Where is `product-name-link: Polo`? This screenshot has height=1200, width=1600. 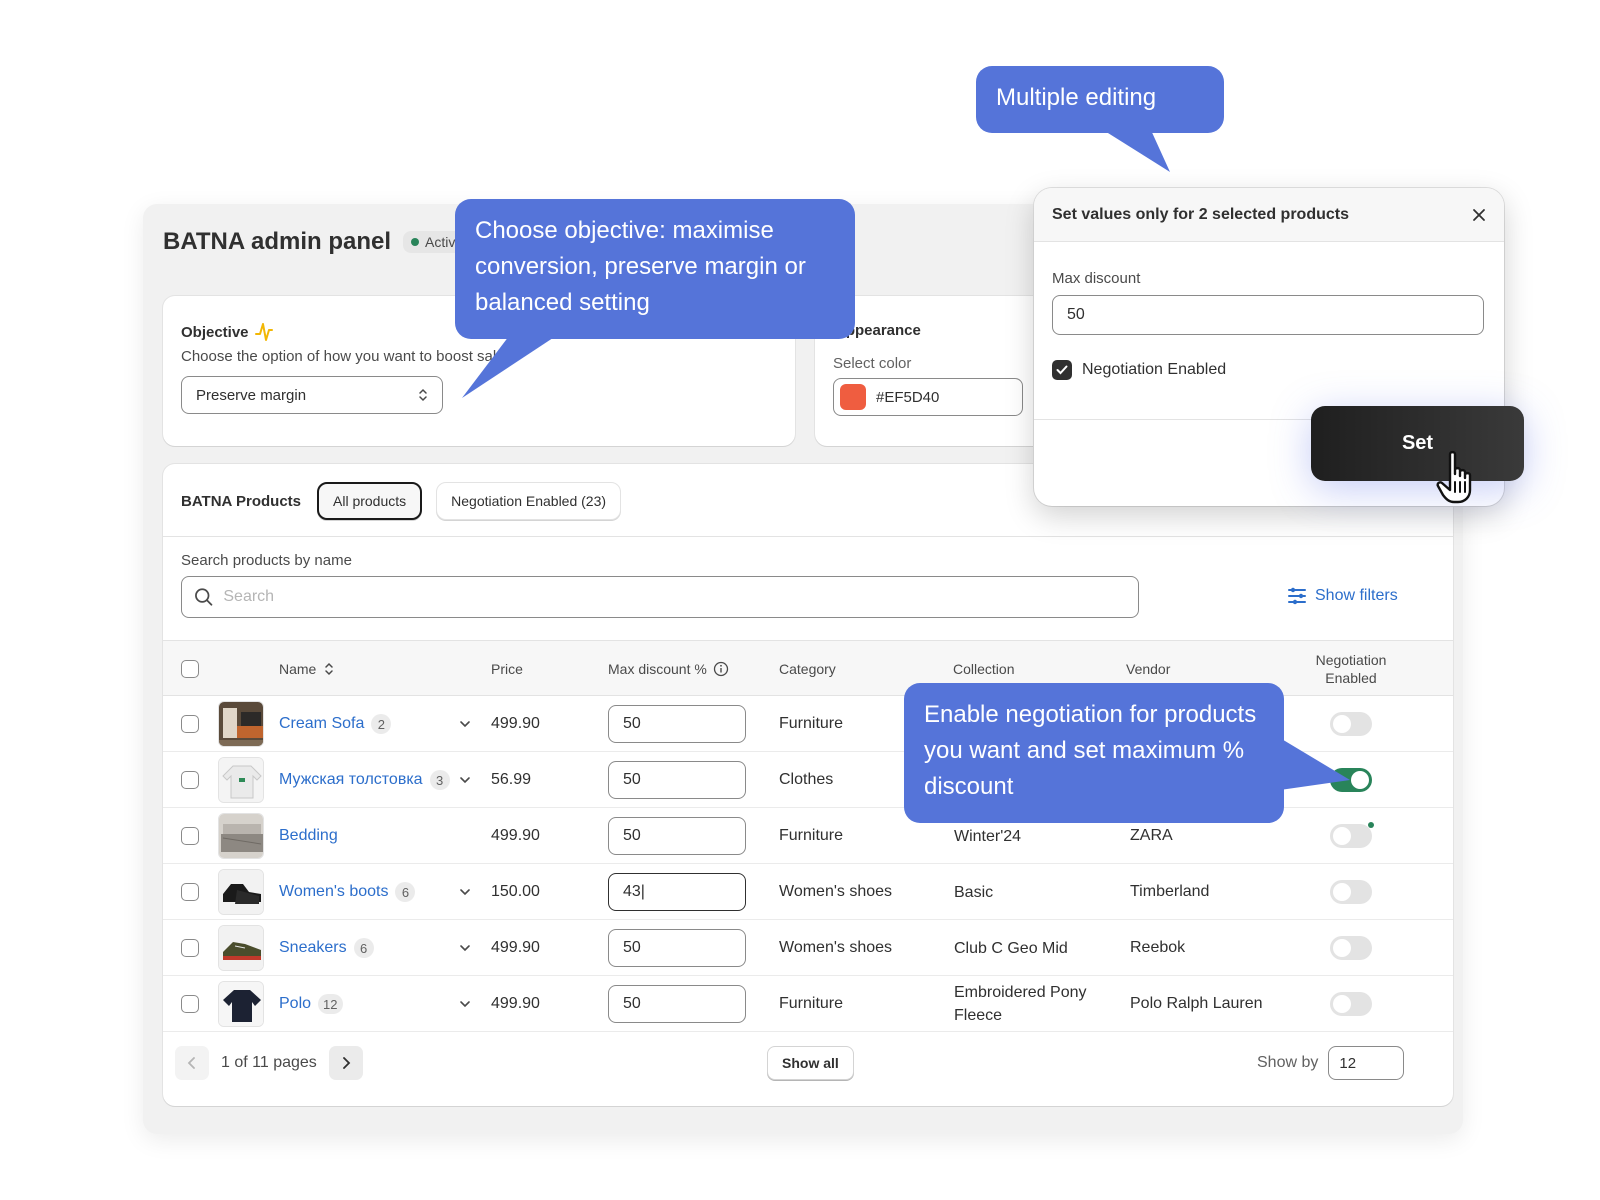
product-name-link: Polo is located at coordinates (295, 1004).